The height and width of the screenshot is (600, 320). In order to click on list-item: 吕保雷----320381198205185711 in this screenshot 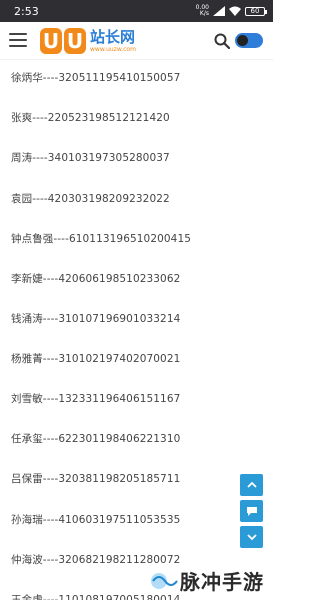, I will do `click(96, 479)`.